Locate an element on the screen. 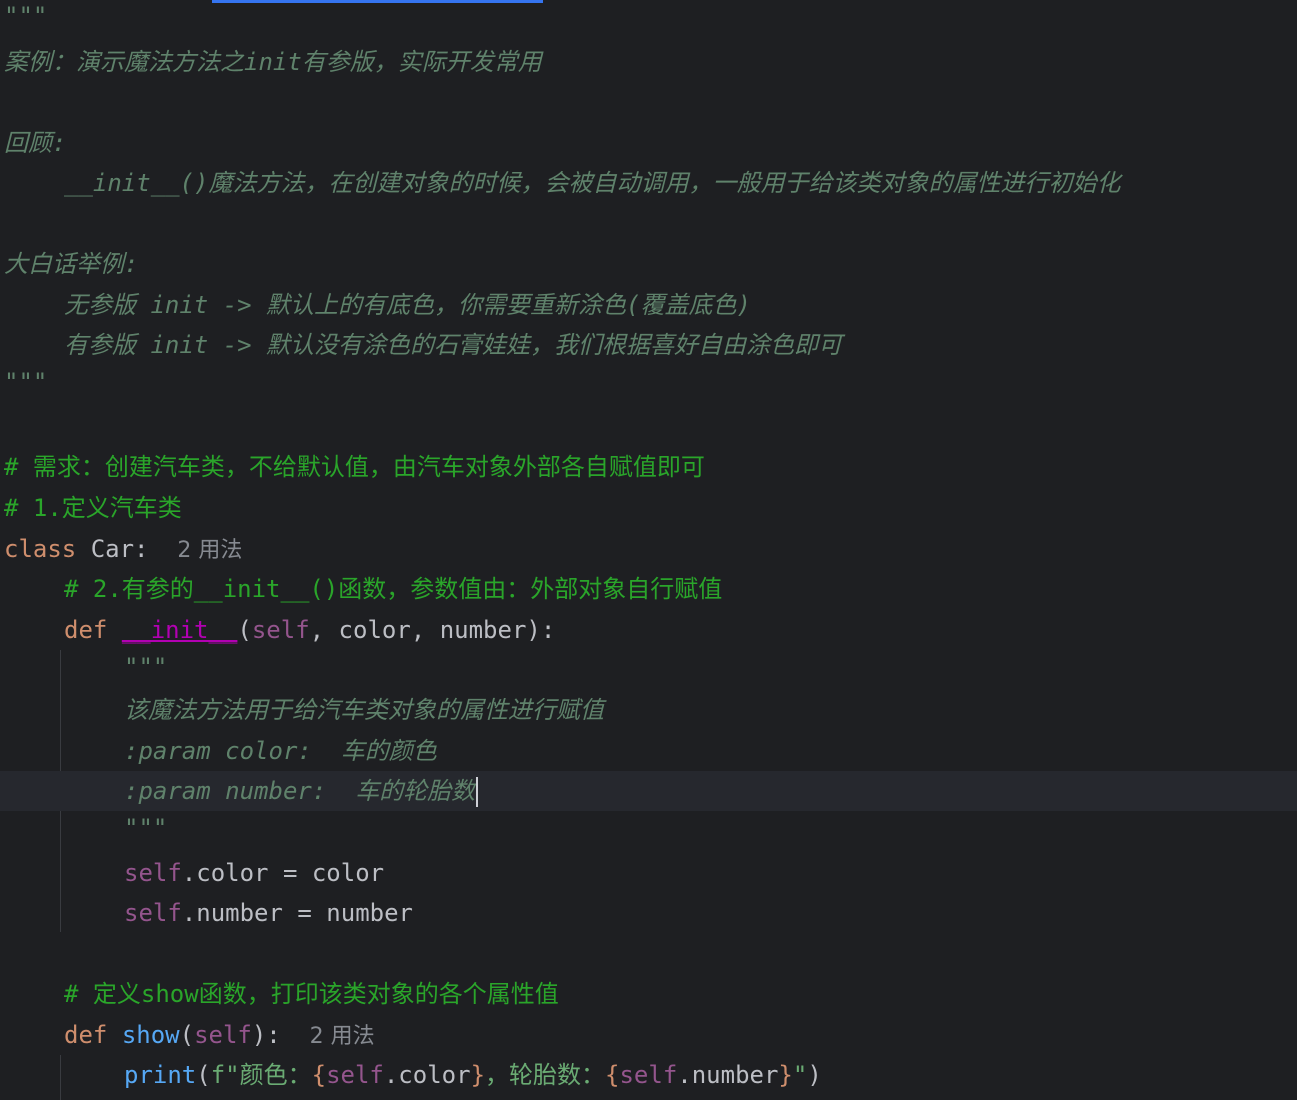 Image resolution: width=1297 pixels, height=1100 pixels. code-line: 有参版 init -> 默认没有涂色的石膏娃娃，我们根据喜好自由涂色即可 is located at coordinates (648, 345).